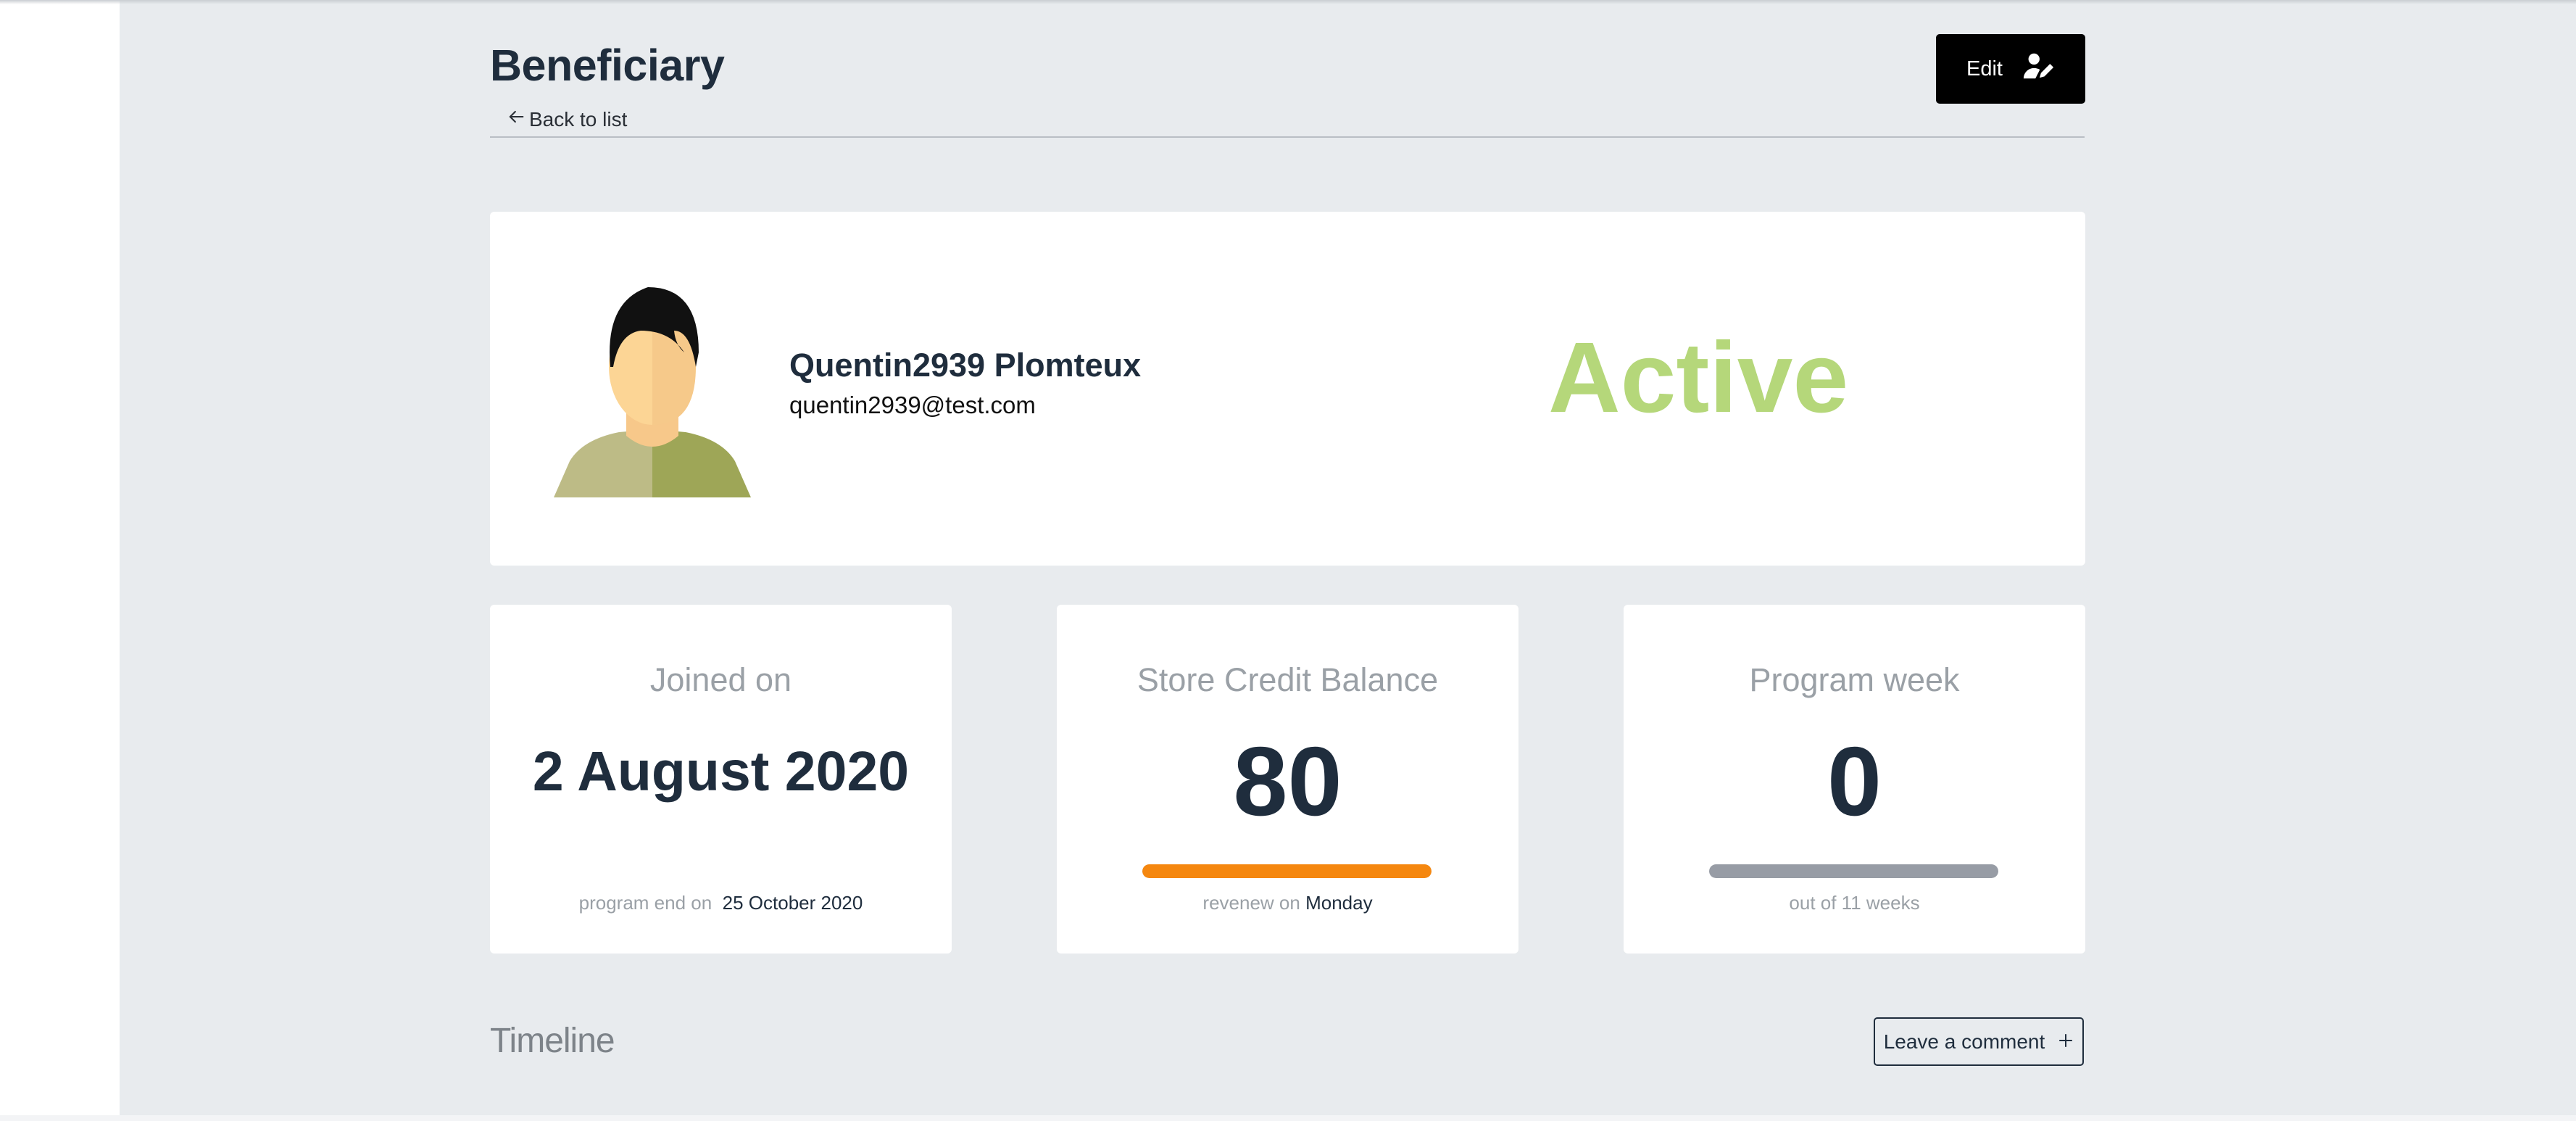 This screenshot has height=1121, width=2576. I want to click on renew-label: revenew on, so click(1251, 903).